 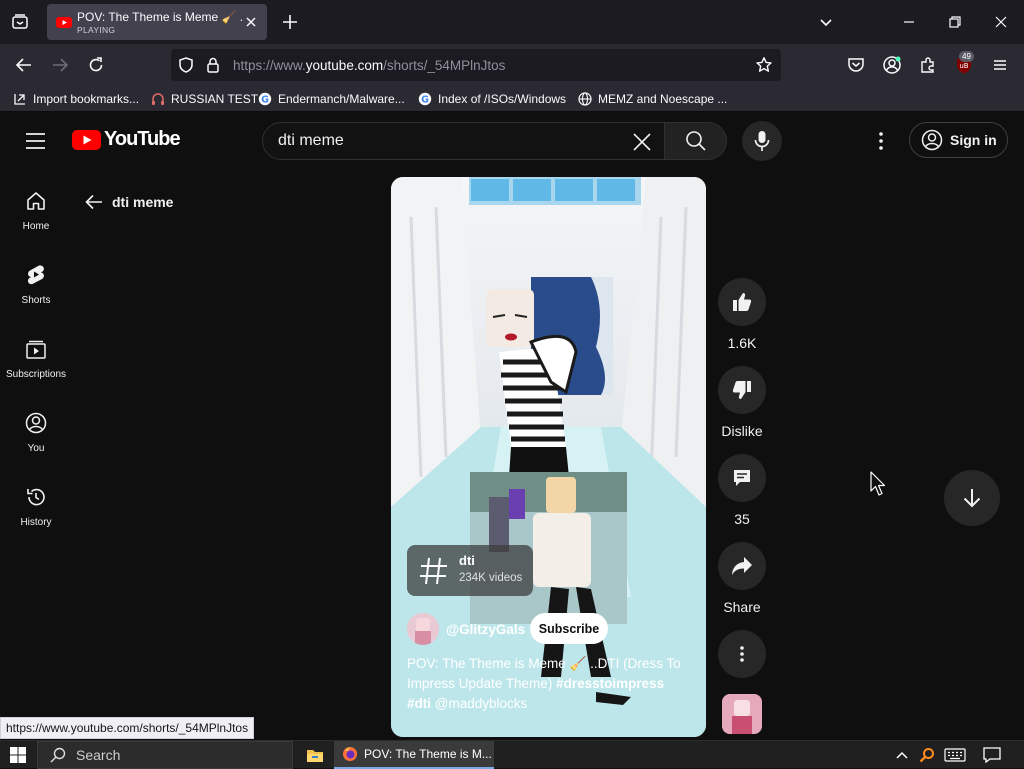 I want to click on subscribe-button: Subscribe, so click(x=569, y=628).